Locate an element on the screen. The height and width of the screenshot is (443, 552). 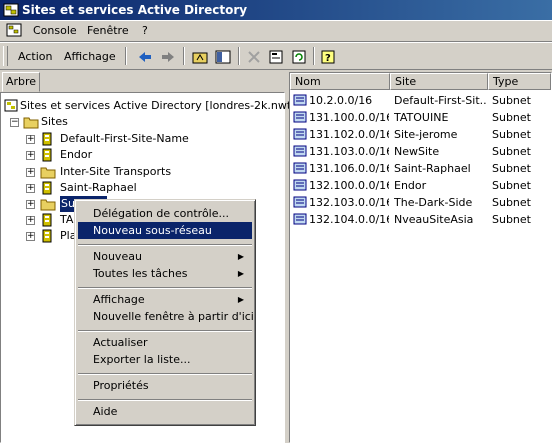
list-row: 131.100.0.0/16 TATOUINE Subnet is located at coordinates (421, 117).